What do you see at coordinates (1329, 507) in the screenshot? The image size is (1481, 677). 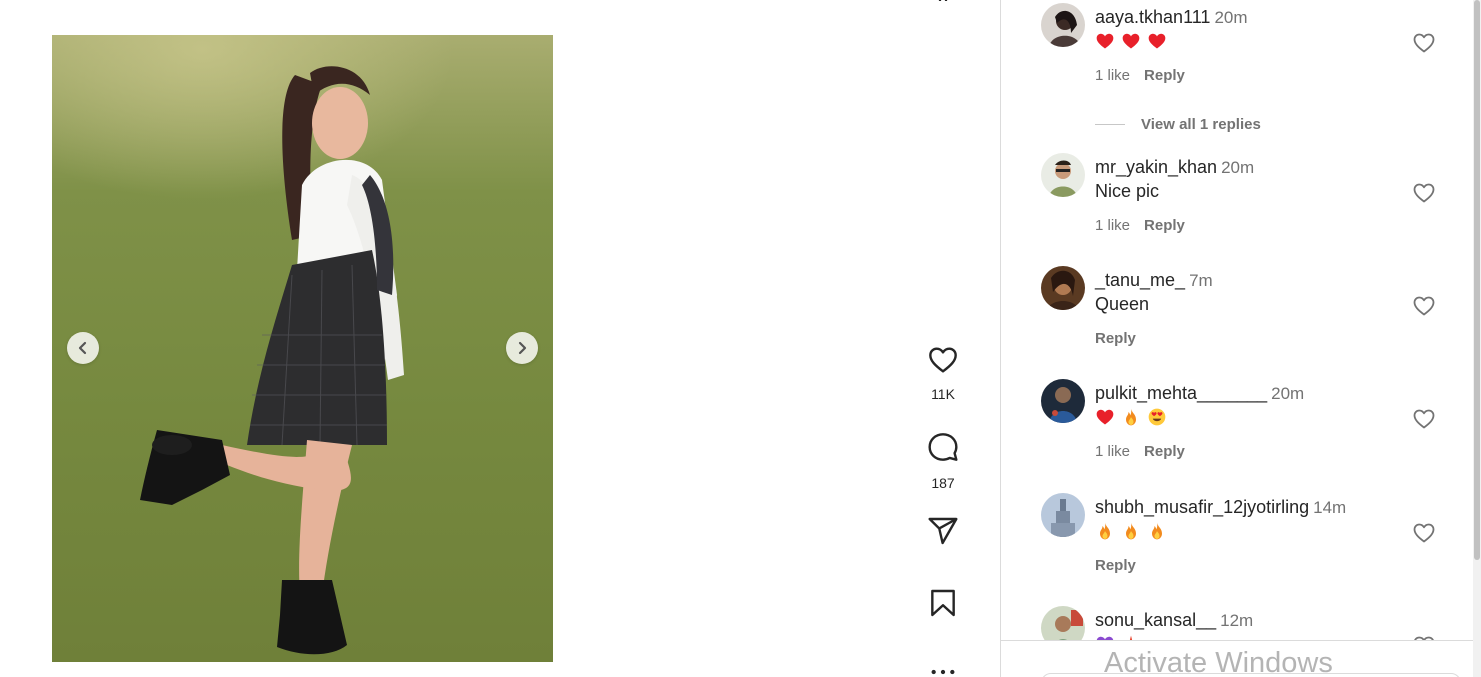 I see `comment-time: 14m` at bounding box center [1329, 507].